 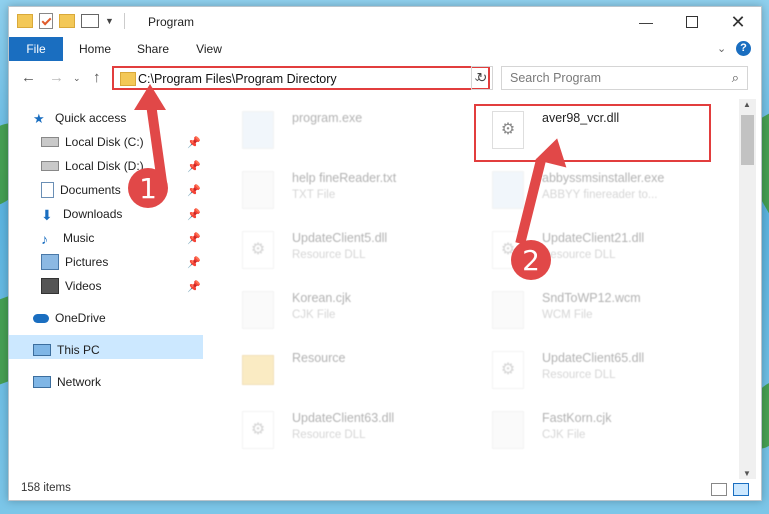 What do you see at coordinates (78, 350) in the screenshot?
I see `nav-label: This PC` at bounding box center [78, 350].